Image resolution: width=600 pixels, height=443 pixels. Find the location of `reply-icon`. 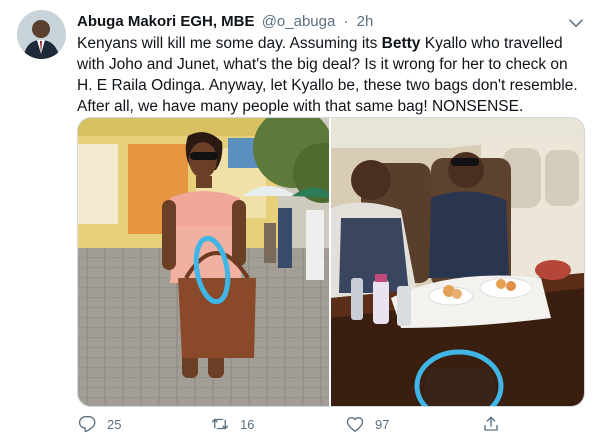

reply-icon is located at coordinates (87, 424).